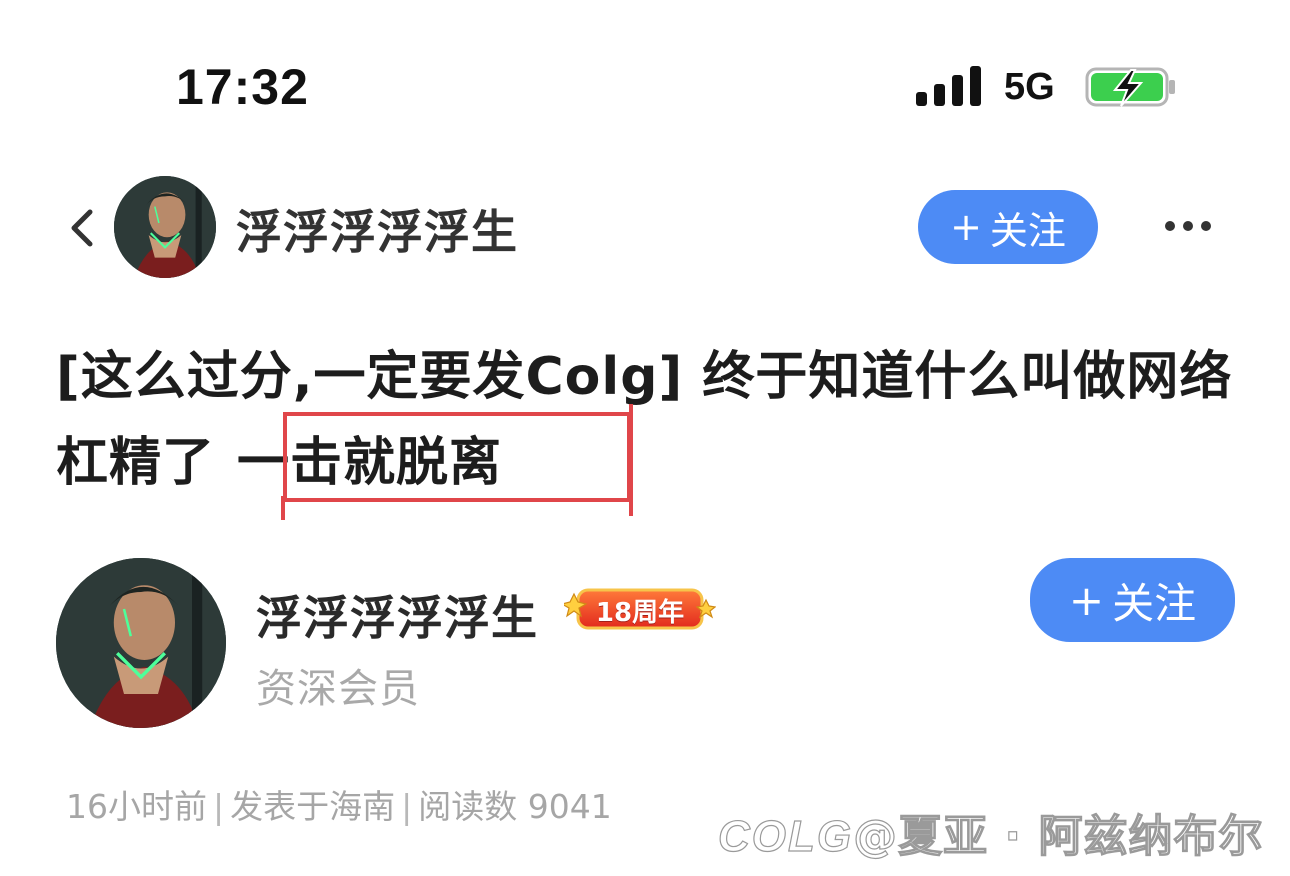  Describe the element at coordinates (785, 836) in the screenshot. I see `watermark-brand-logo: COLG` at that location.